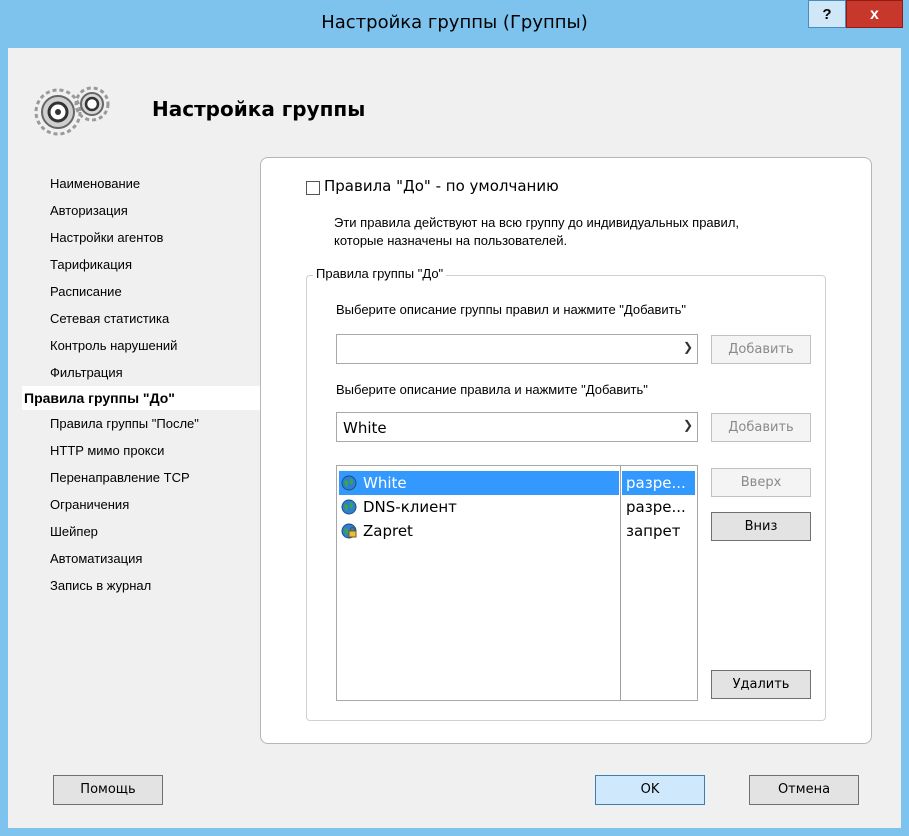  I want to click on sidebar-item-limits: Ограничения, so click(89, 504).